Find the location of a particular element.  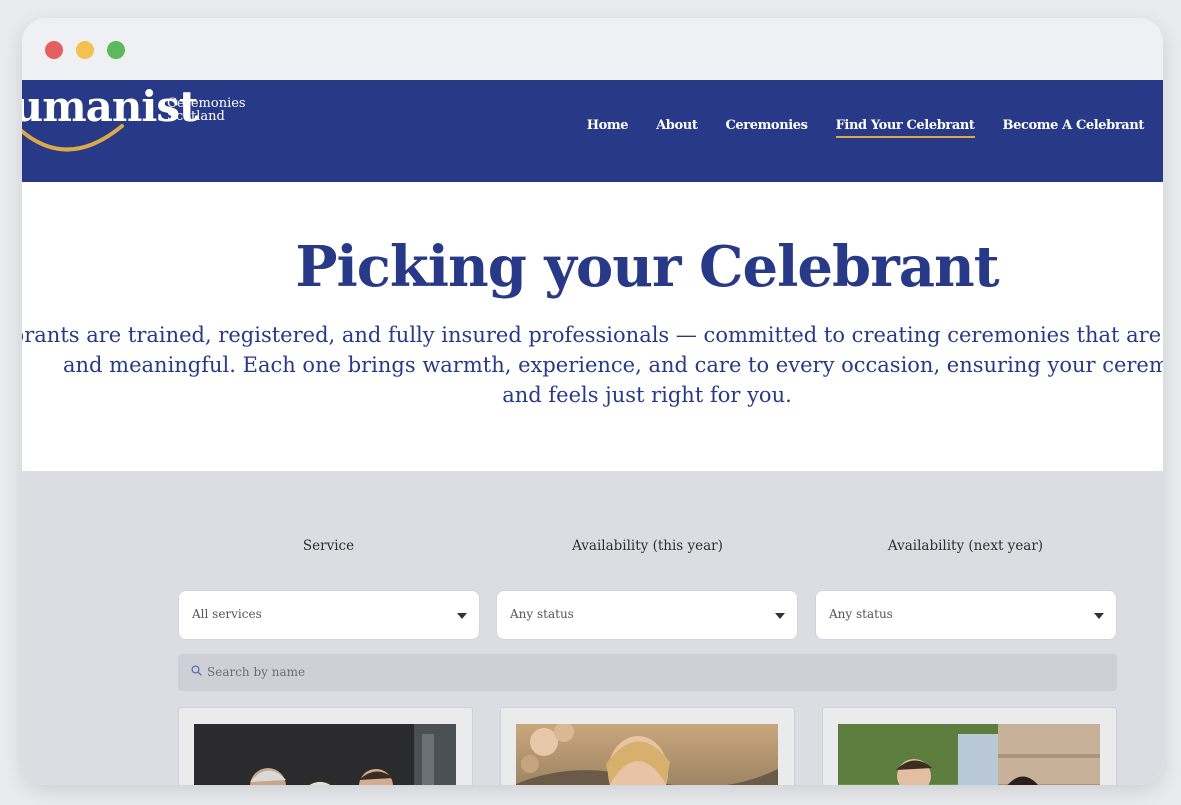

maximize-window-button is located at coordinates (116, 50).